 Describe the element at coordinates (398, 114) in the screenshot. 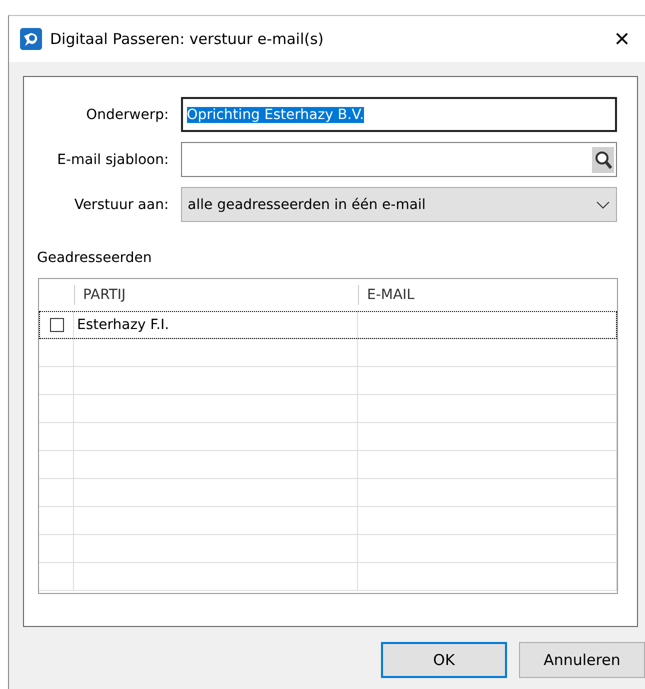

I see `subject-field: Oprichting Esterhazy B.V.` at that location.